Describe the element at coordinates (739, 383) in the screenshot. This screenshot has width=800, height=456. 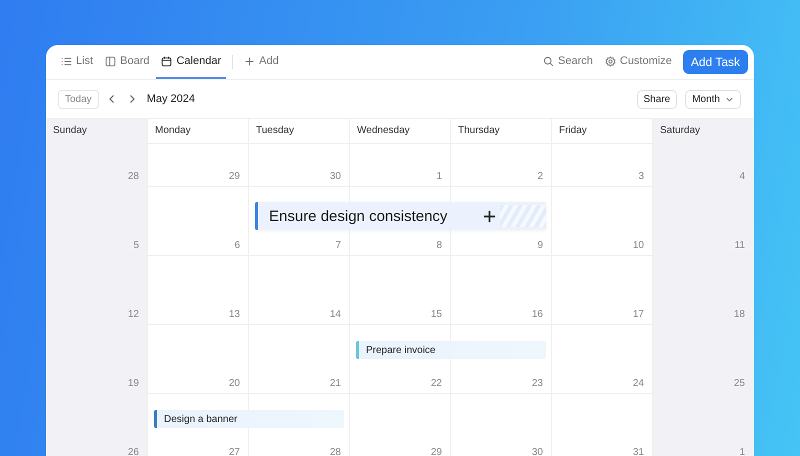
I see `date-number: 25` at that location.